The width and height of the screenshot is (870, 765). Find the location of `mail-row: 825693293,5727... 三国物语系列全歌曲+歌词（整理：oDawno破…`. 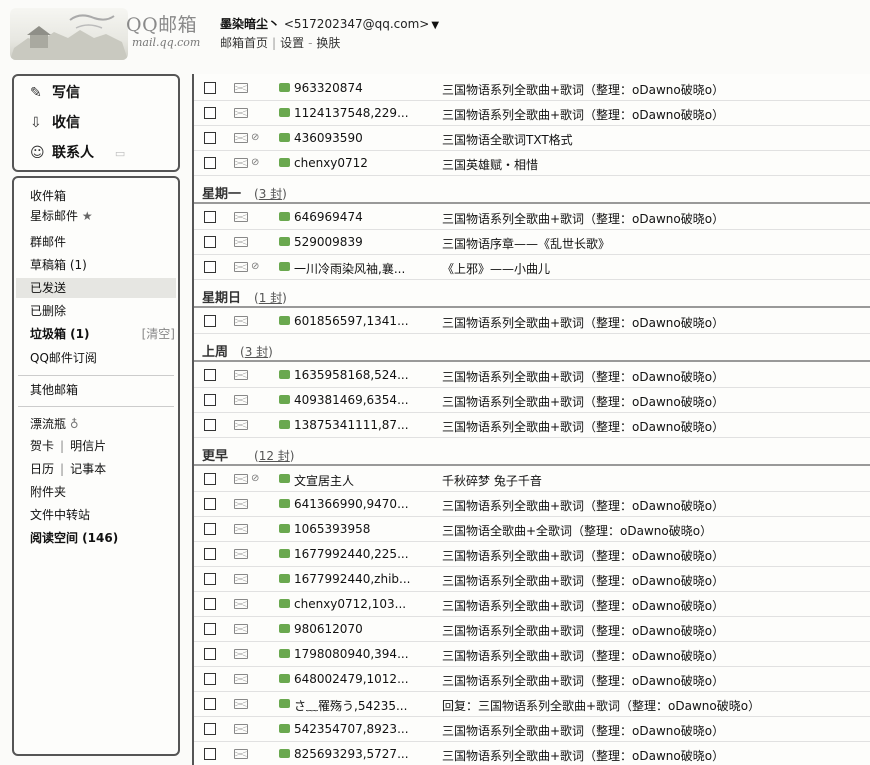

mail-row: 825693293,5727... 三国物语系列全歌曲+歌词（整理：oDawno破… is located at coordinates (532, 753).